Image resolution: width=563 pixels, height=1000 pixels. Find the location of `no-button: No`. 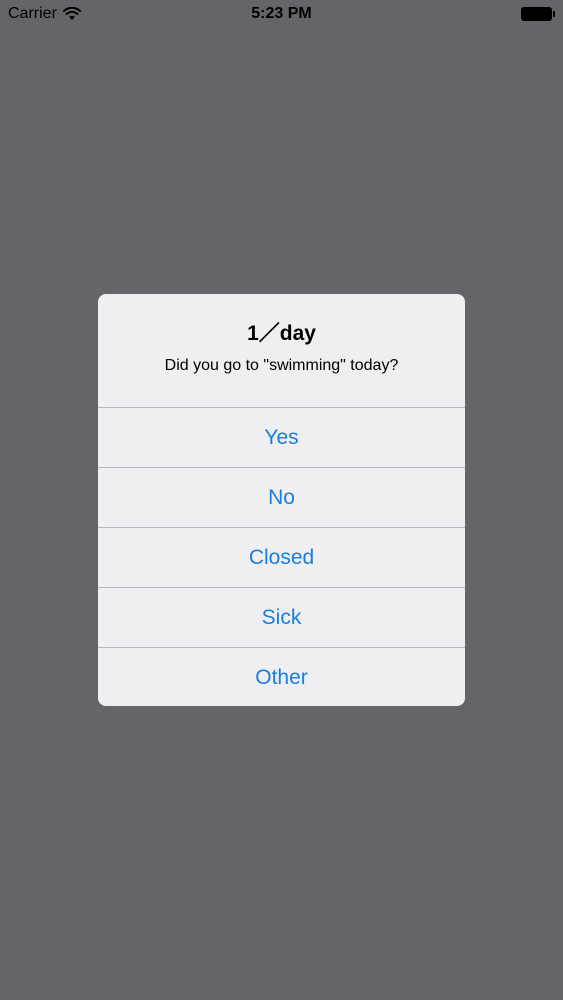

no-button: No is located at coordinates (281, 498).